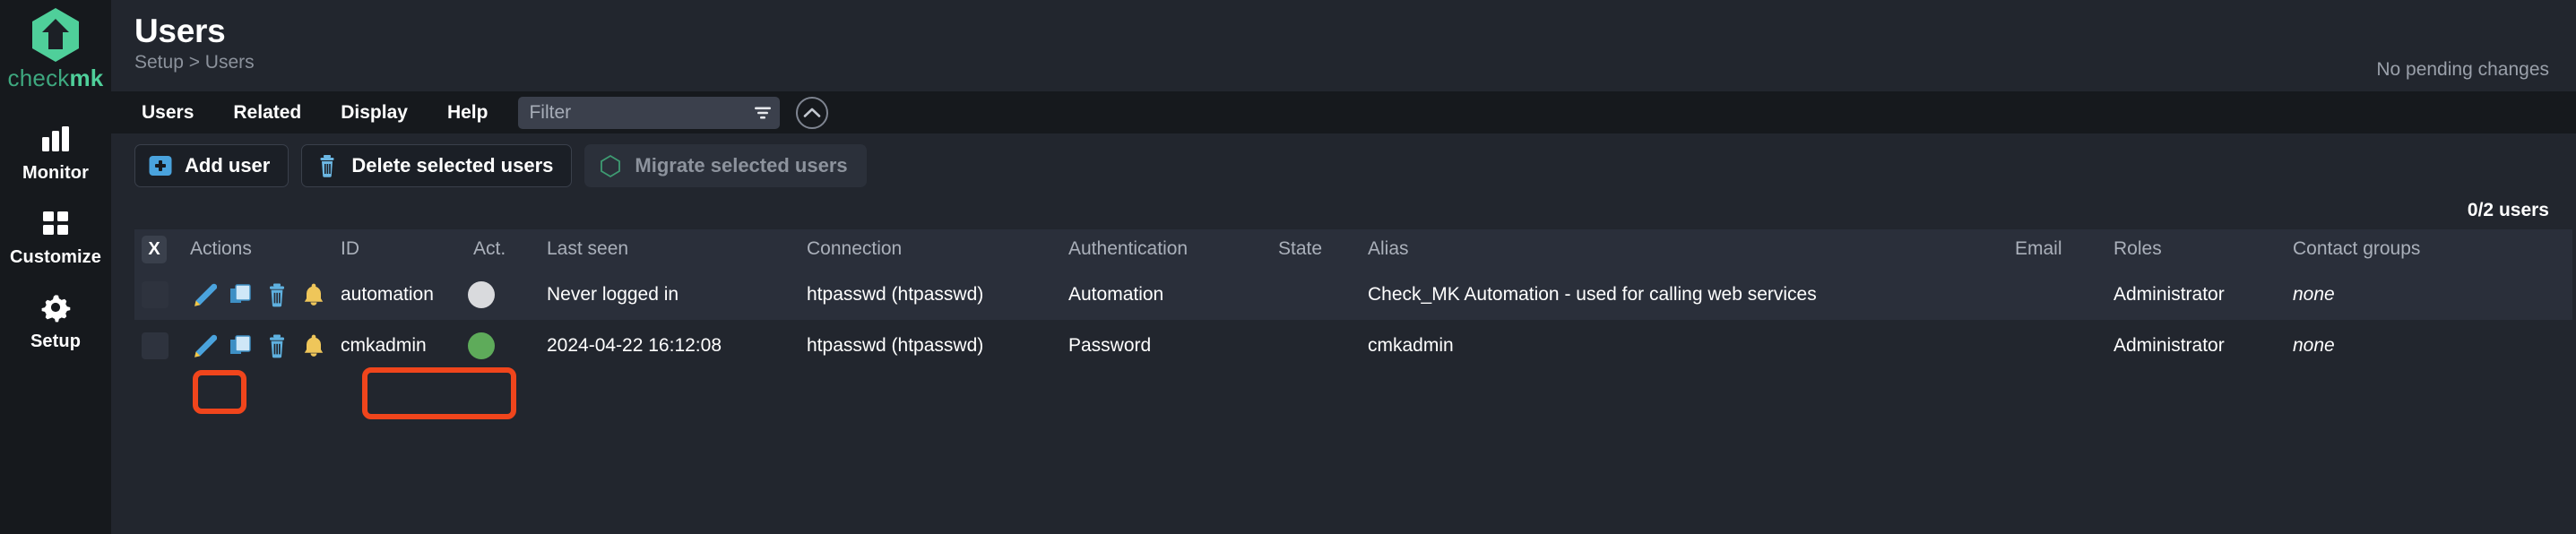  Describe the element at coordinates (481, 294) in the screenshot. I see `activity-dot-inactive` at that location.